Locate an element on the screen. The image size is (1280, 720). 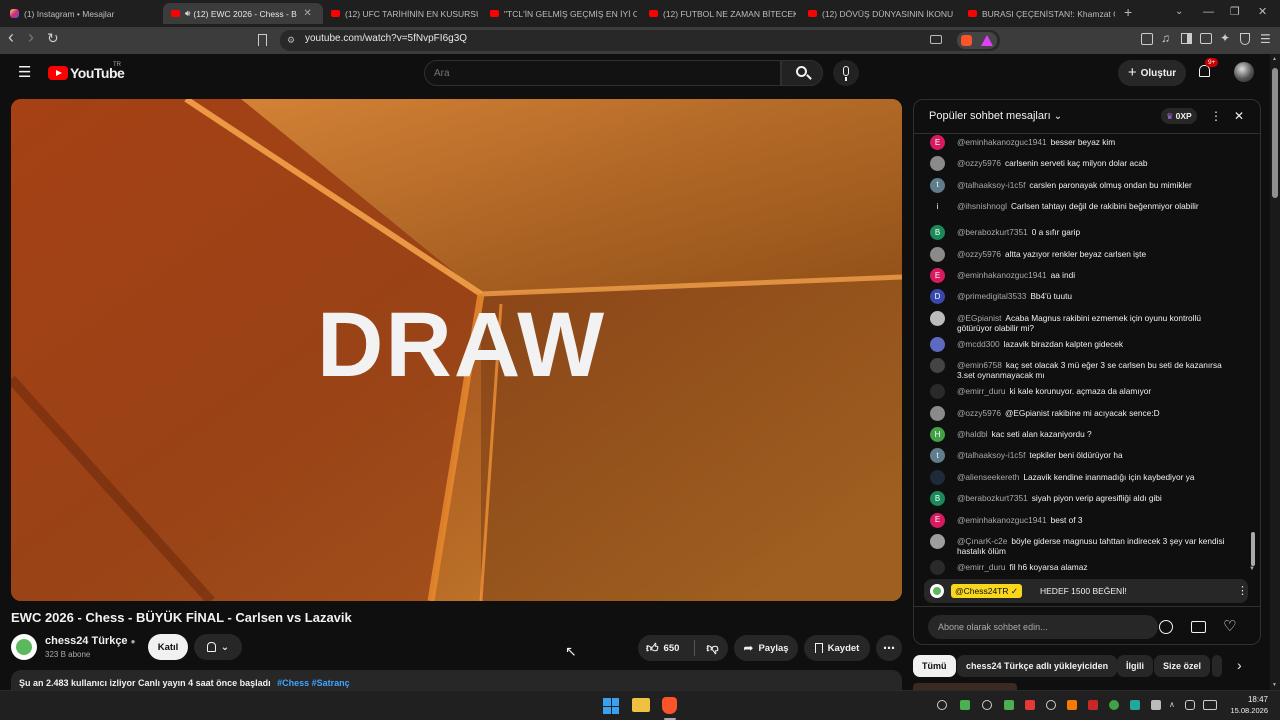
chat-author-name: @talhaaksoy-i1c5f is located at coordinates (991, 455).